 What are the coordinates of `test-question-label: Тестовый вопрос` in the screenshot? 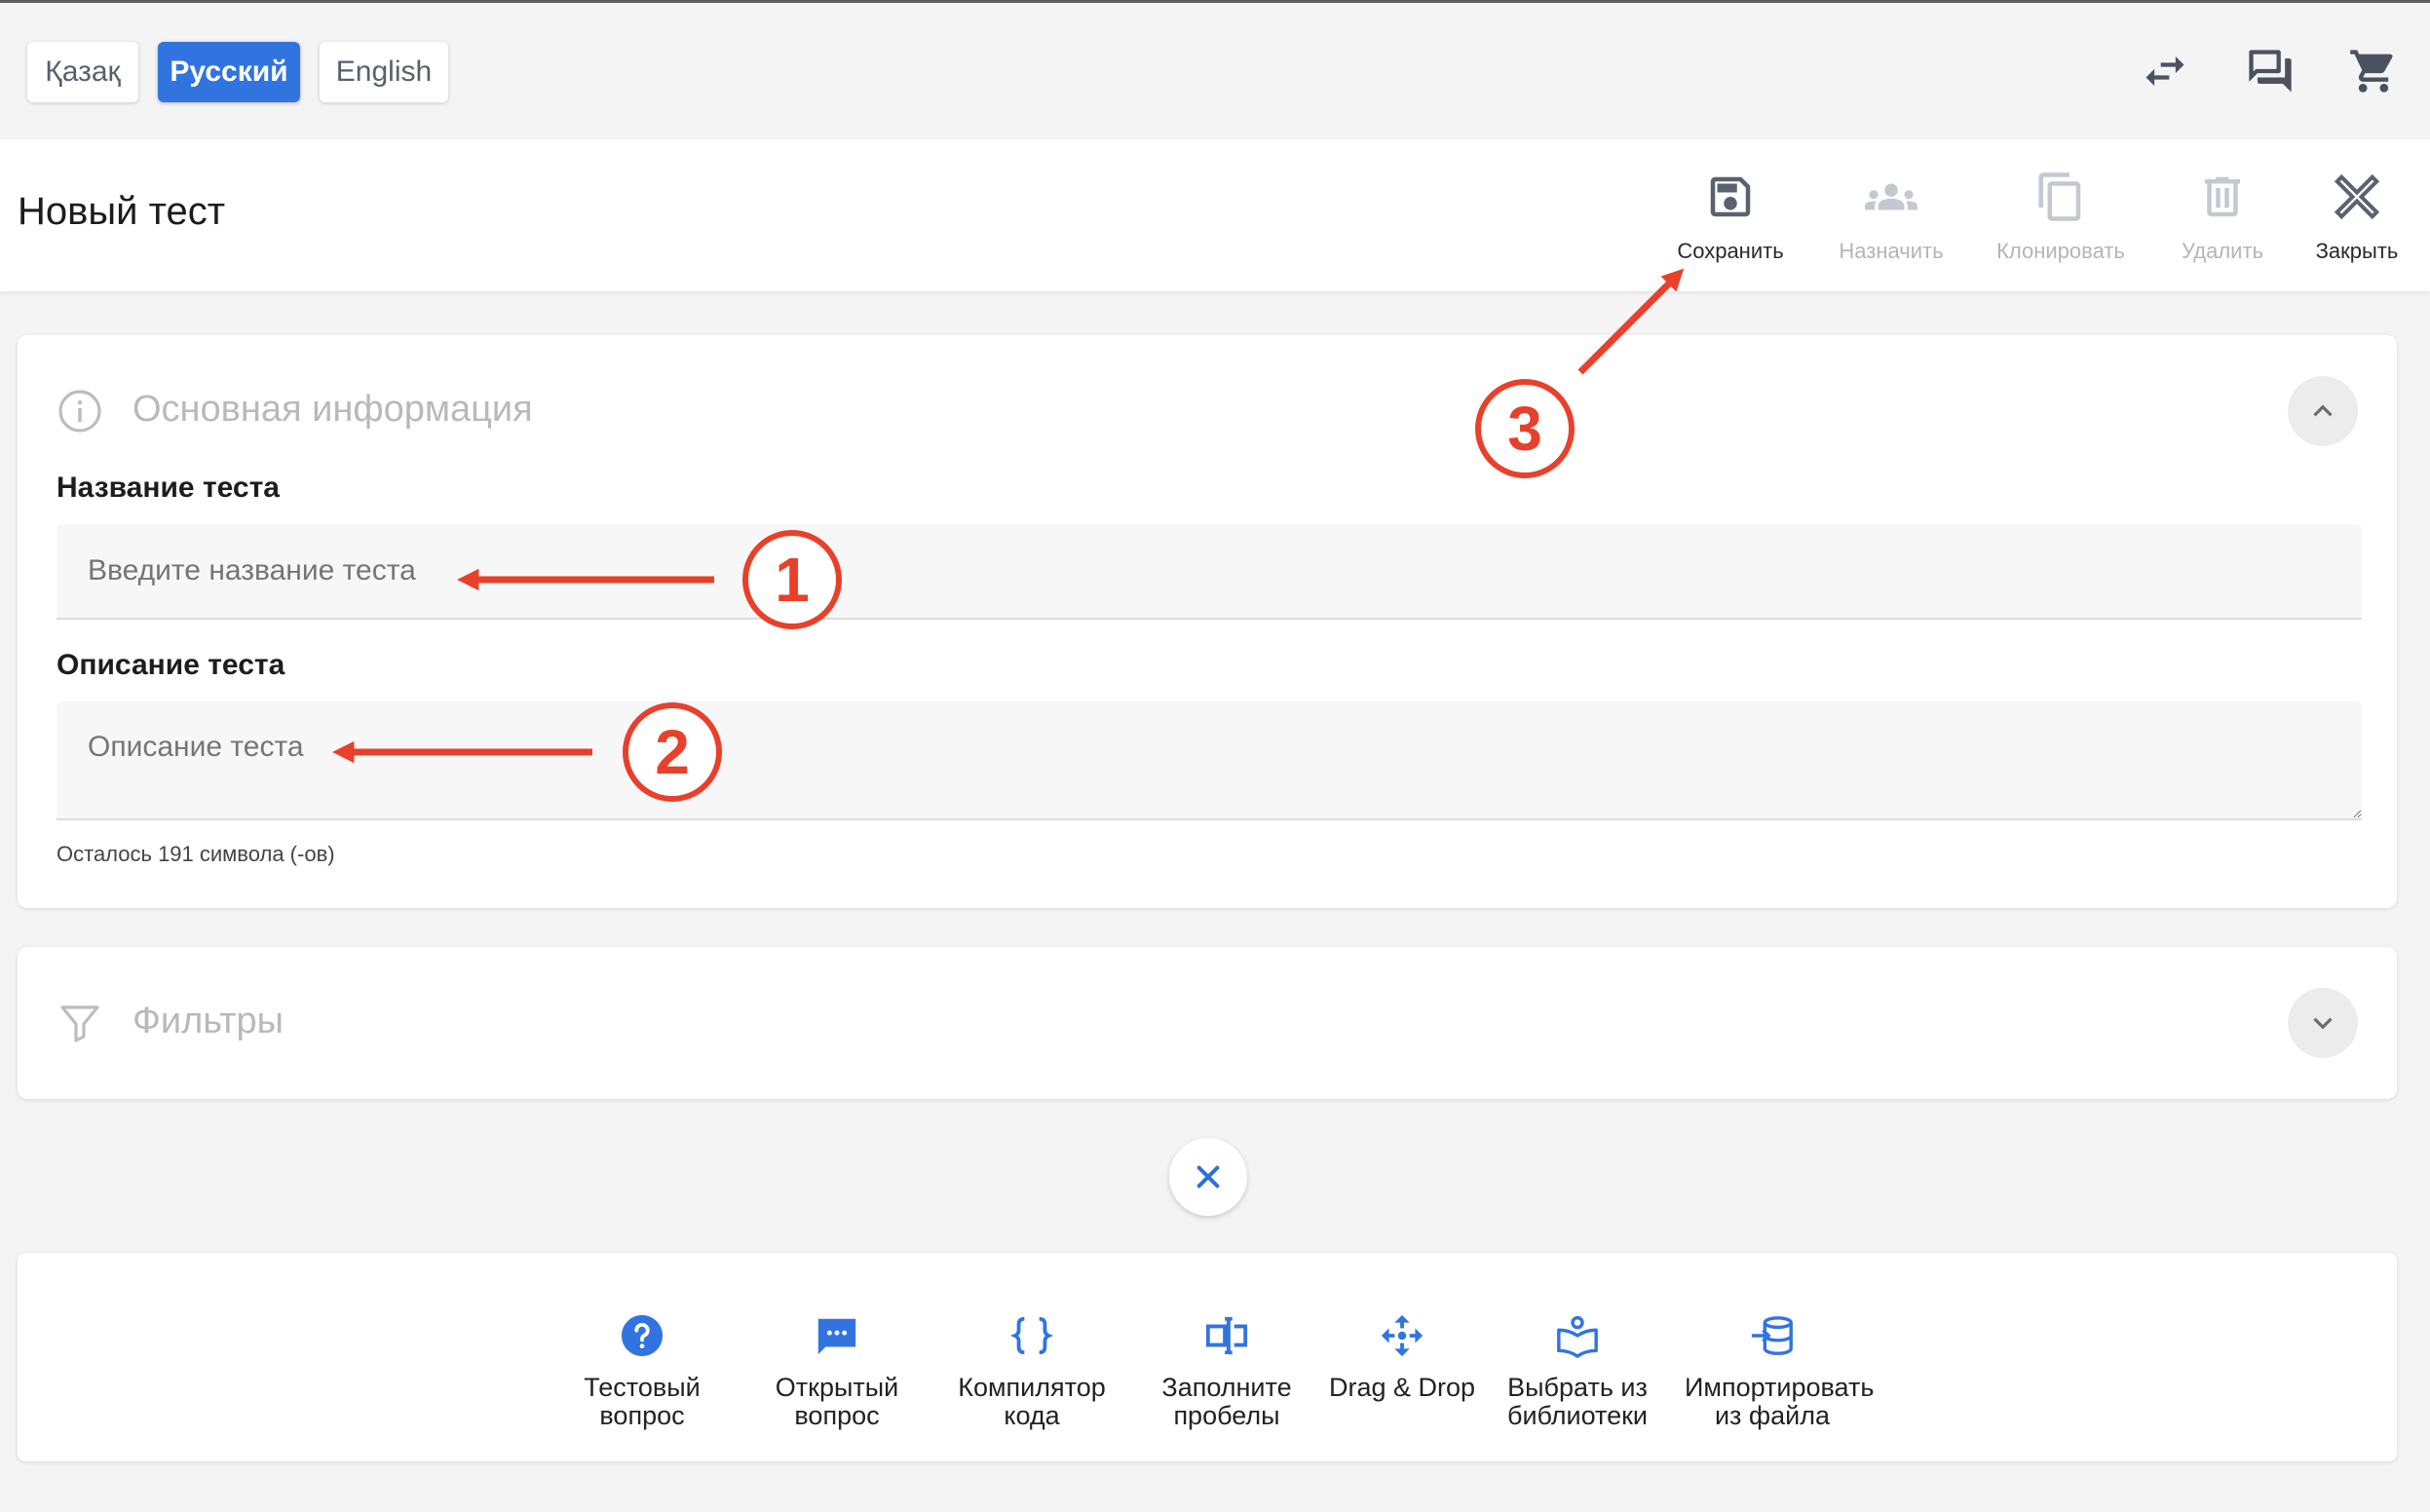 It's located at (642, 1401).